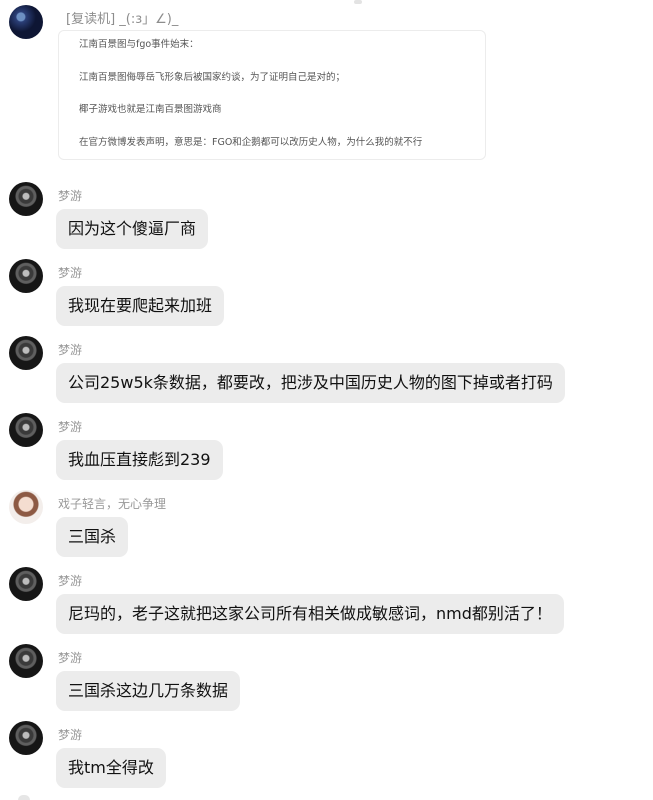 The image size is (653, 800). Describe the element at coordinates (92, 537) in the screenshot. I see `message-bubble: 三国杀` at that location.